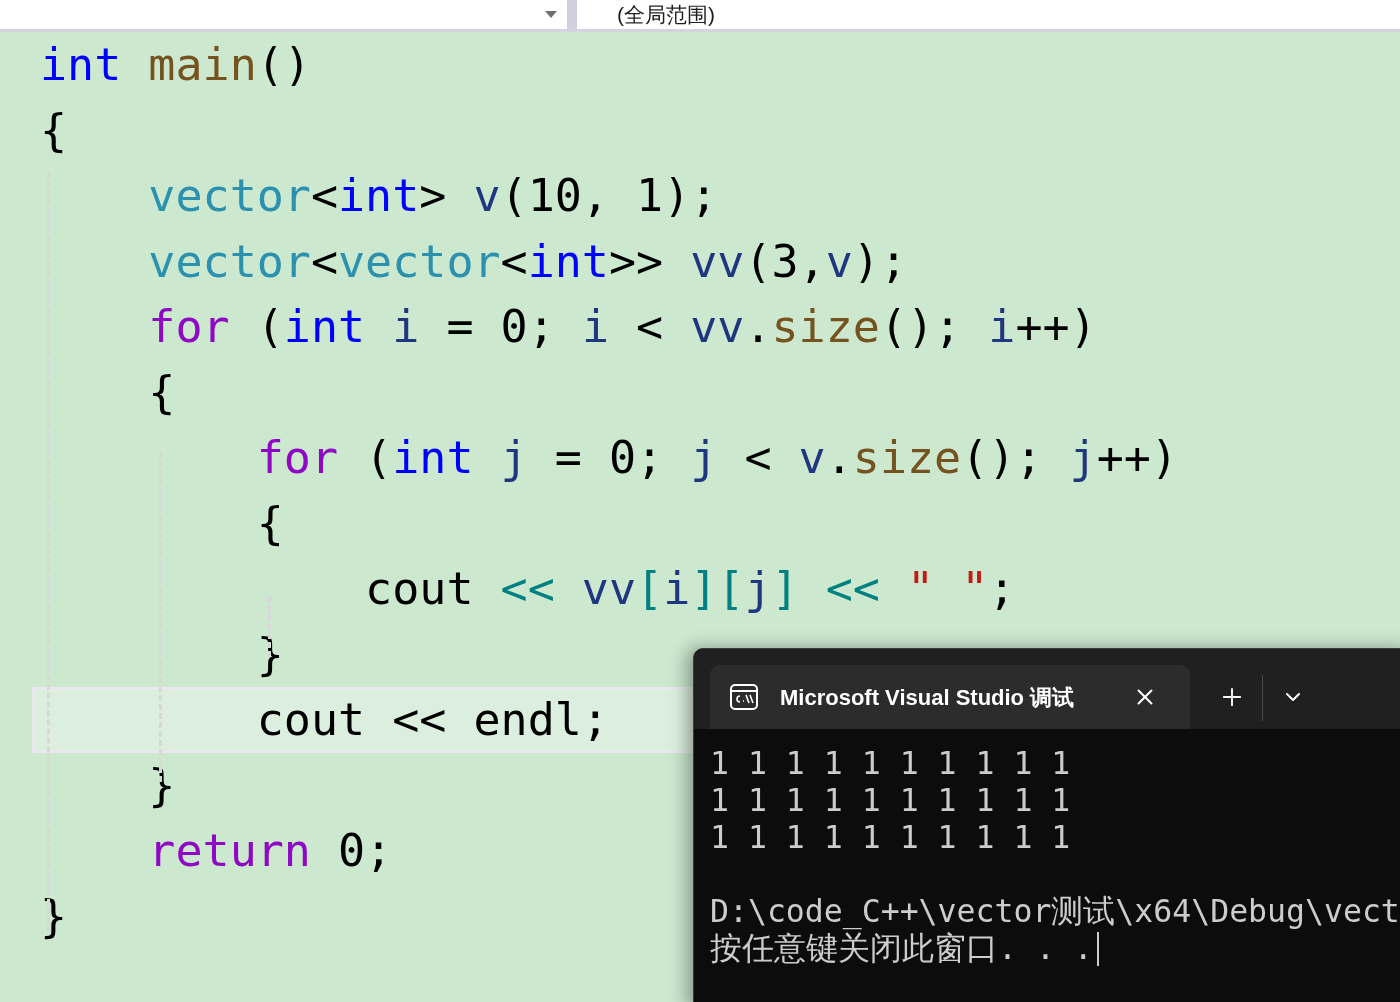 Image resolution: width=1400 pixels, height=1002 pixels. Describe the element at coordinates (54, 916) in the screenshot. I see `code-line: }` at that location.